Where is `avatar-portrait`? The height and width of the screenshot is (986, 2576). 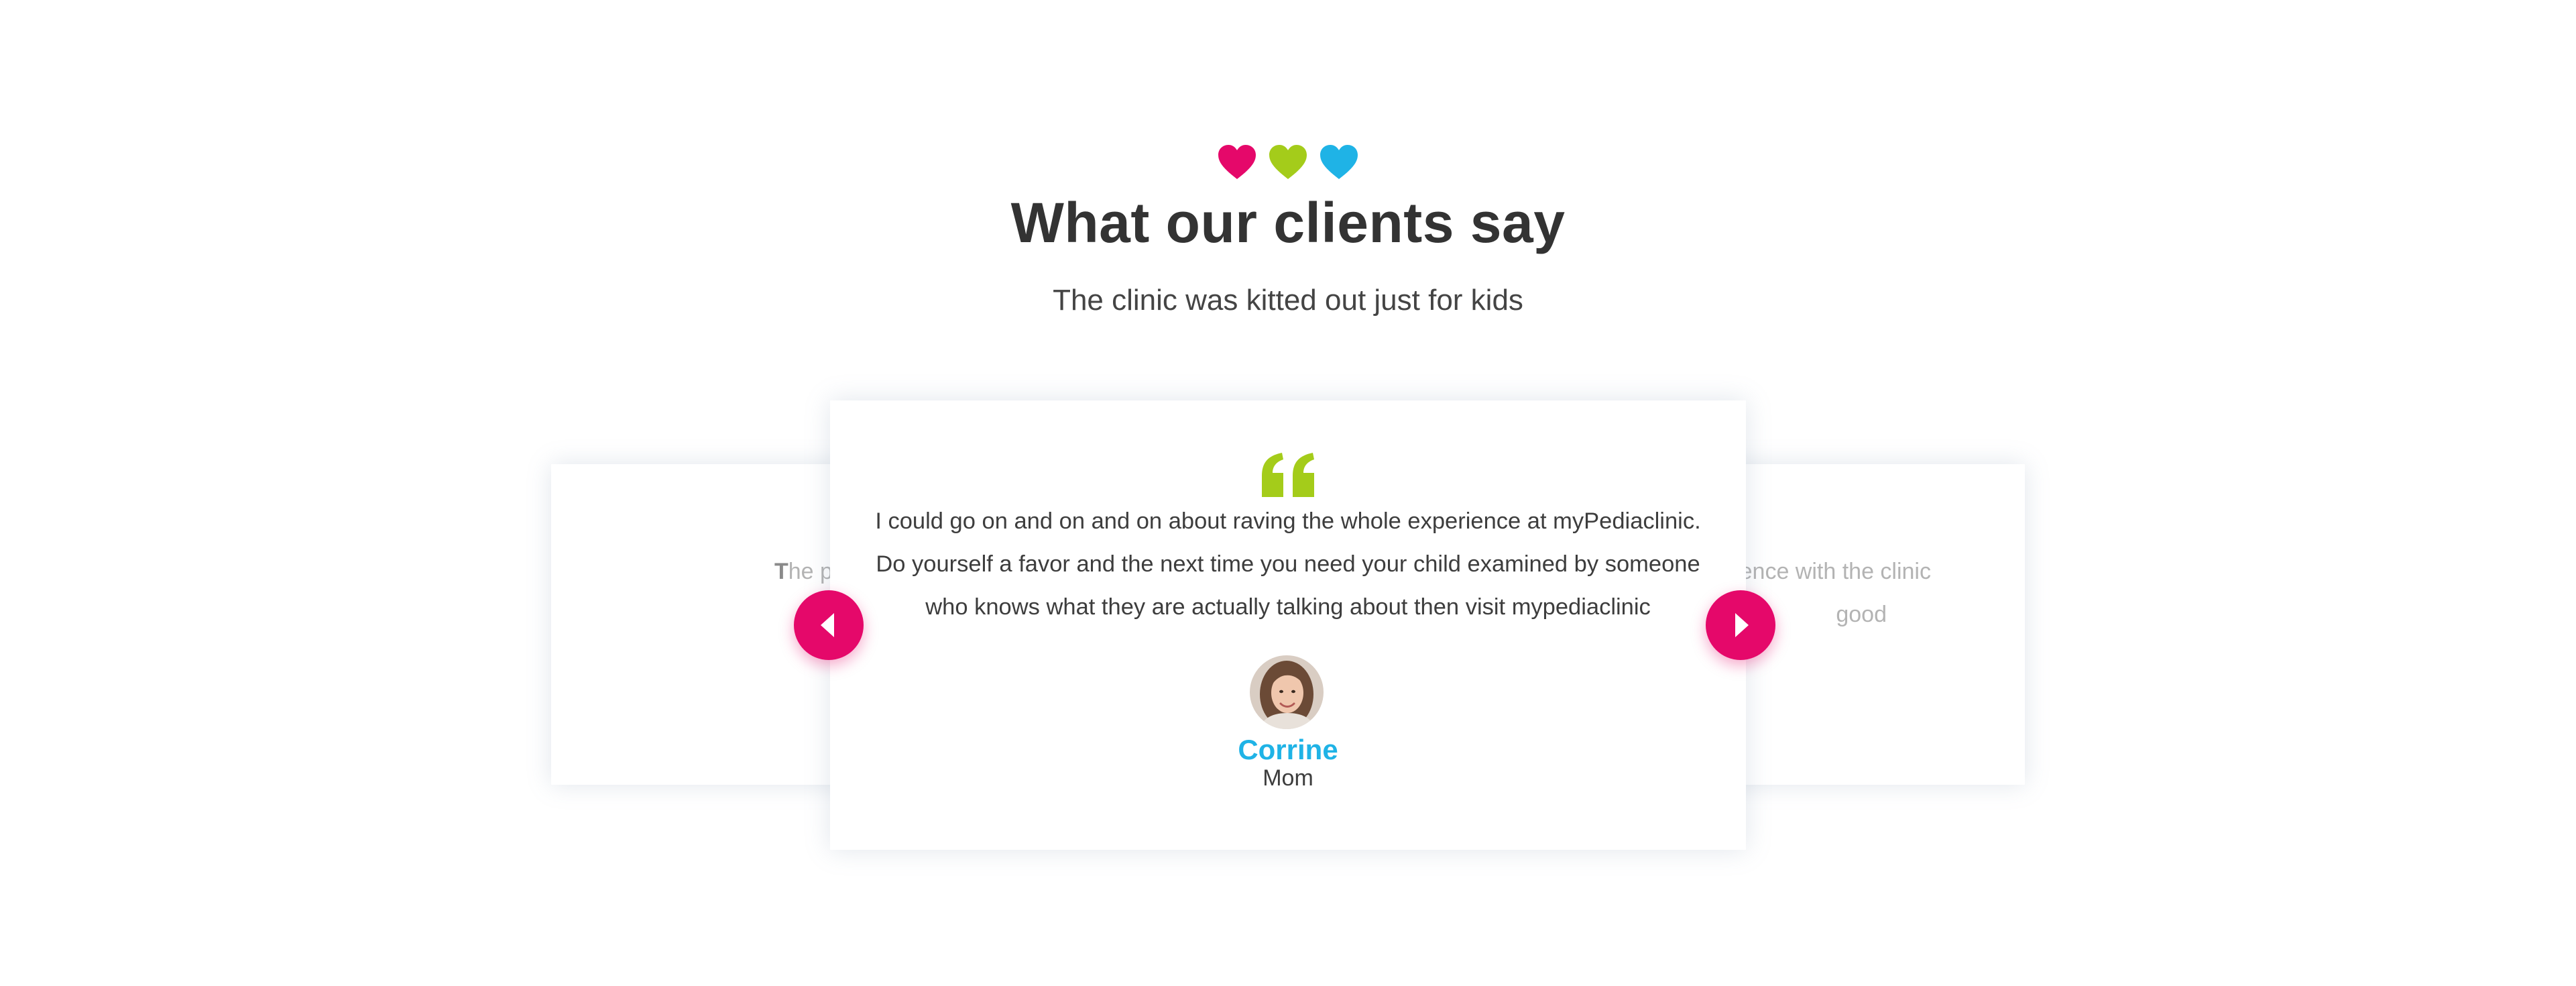 avatar-portrait is located at coordinates (1287, 692).